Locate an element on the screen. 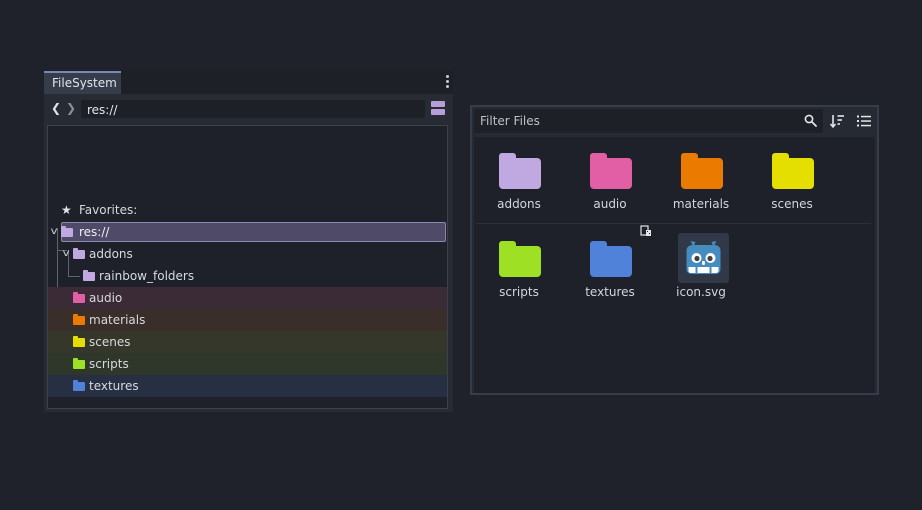  row-divider is located at coordinates (673, 223).